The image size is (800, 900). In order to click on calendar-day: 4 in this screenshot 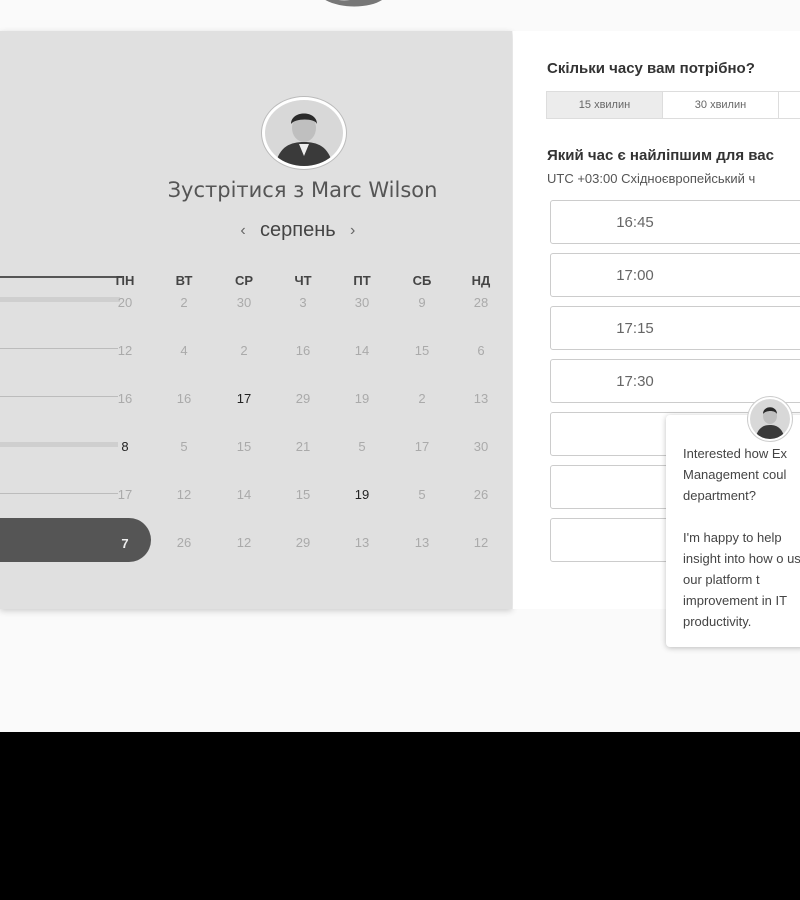, I will do `click(184, 350)`.